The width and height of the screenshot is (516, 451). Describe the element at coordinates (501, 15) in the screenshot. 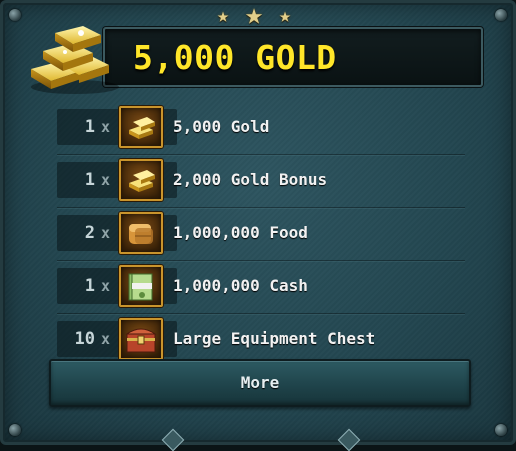

I see `rivet-top-right` at that location.